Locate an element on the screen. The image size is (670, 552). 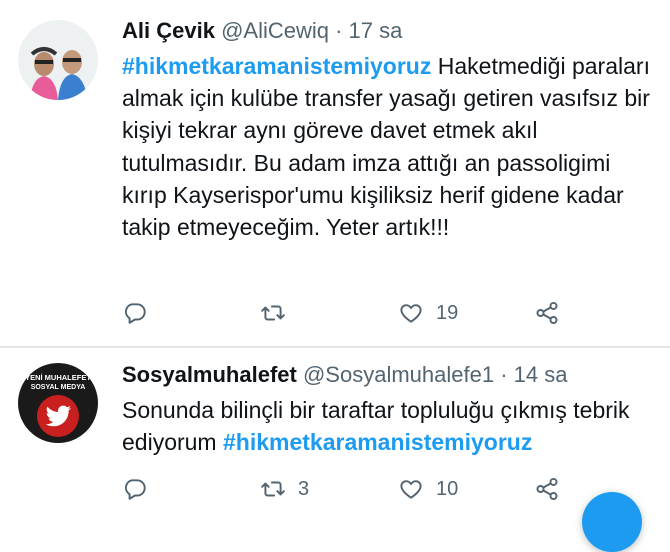
avatar-sosyalmuhalefet: YENİ MUHALEFET SOSYAL MEDYA is located at coordinates (58, 403).